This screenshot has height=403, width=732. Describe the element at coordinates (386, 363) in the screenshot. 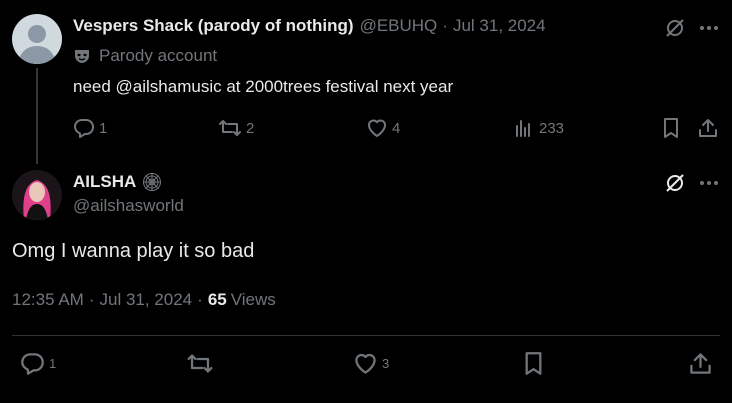

I see `like-count: 3` at that location.